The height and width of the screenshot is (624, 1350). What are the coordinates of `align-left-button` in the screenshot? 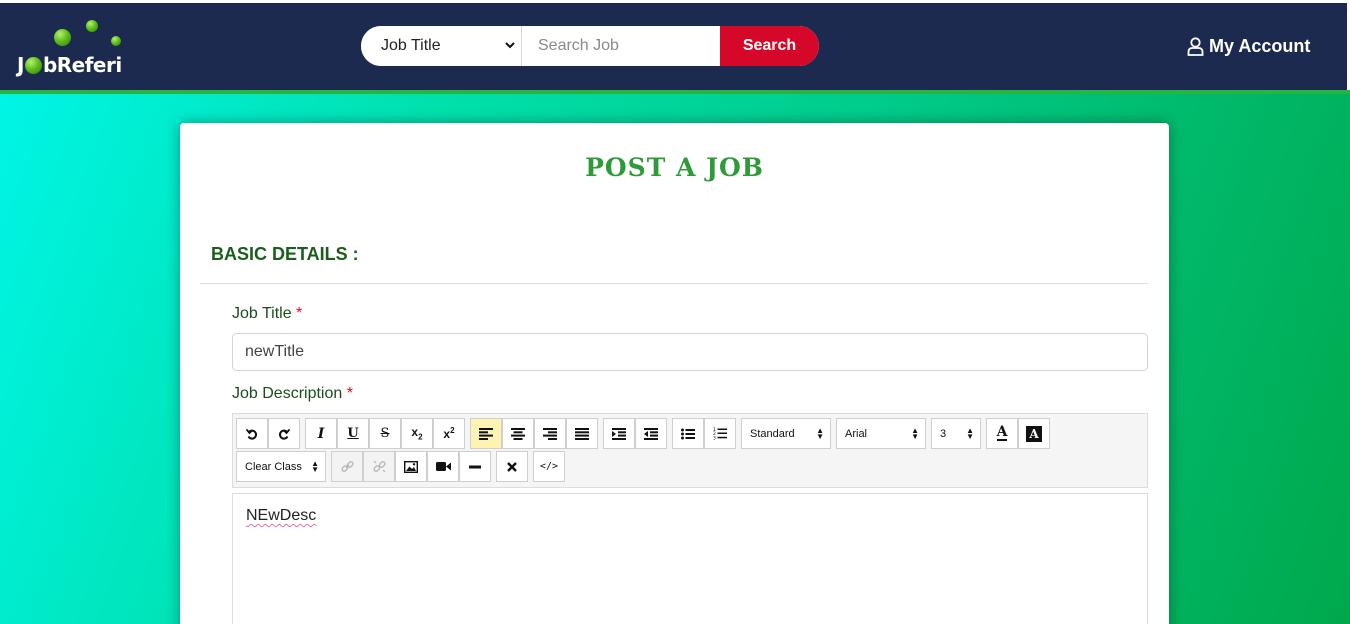 It's located at (486, 433).